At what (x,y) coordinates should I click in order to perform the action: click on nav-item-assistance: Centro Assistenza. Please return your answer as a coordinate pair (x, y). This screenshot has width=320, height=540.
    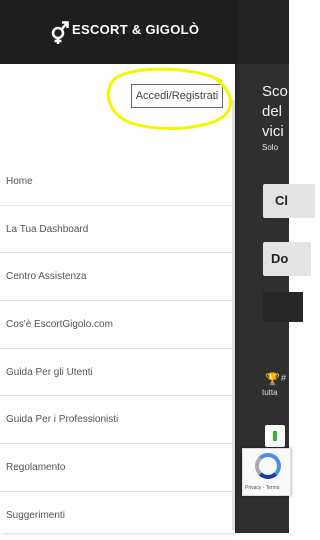
    Looking at the image, I should click on (116, 277).